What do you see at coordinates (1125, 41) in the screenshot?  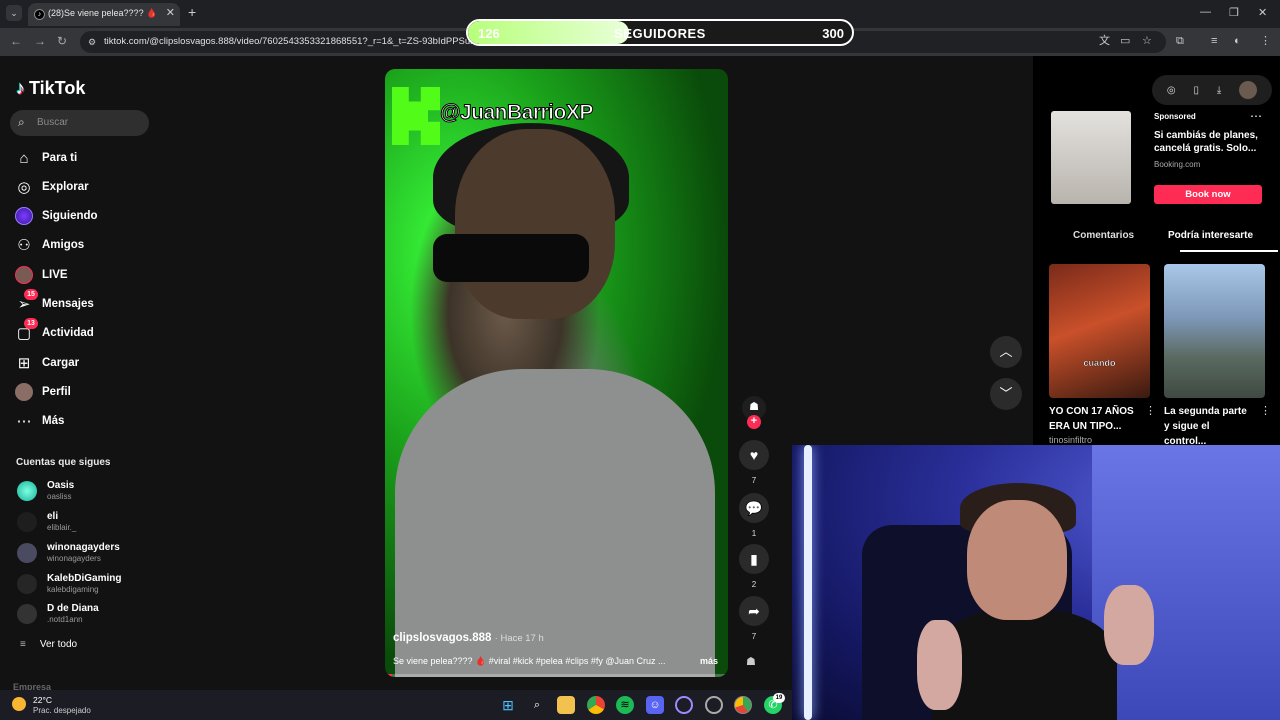 I see `cast-icon: ▭` at bounding box center [1125, 41].